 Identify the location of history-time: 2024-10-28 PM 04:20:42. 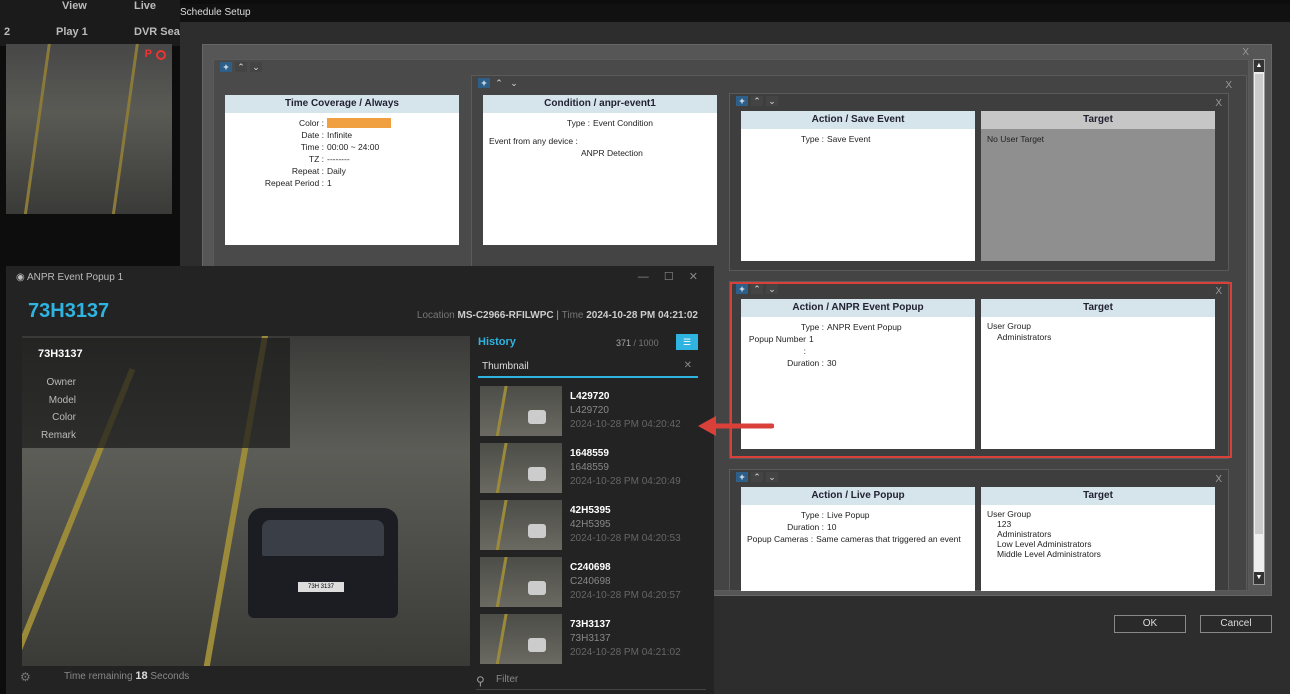
(625, 424).